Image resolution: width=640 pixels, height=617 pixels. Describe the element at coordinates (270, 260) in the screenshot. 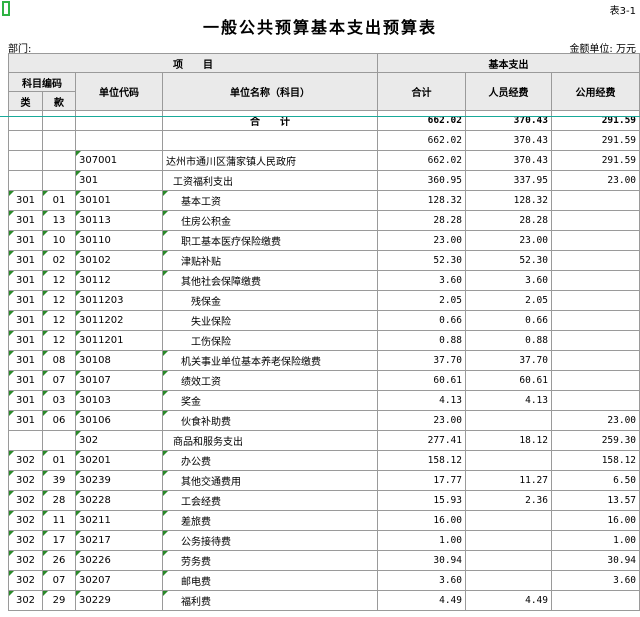

I see `cell-unit-name: 津贴补贴` at that location.